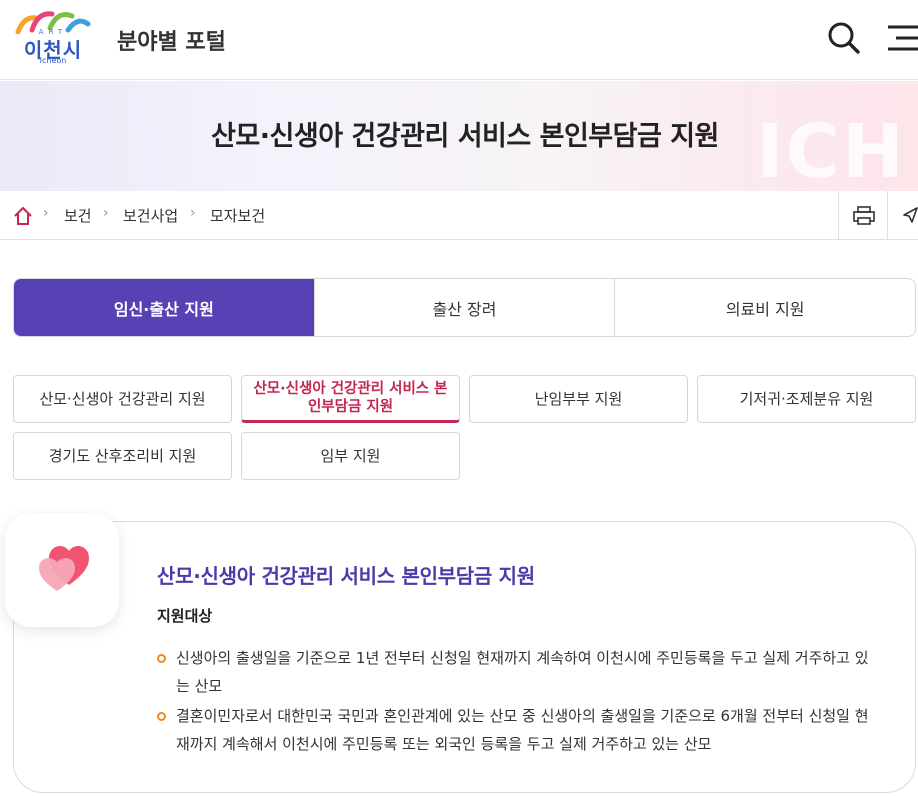  What do you see at coordinates (78, 215) in the screenshot?
I see `breadcrumb-item: 보건` at bounding box center [78, 215].